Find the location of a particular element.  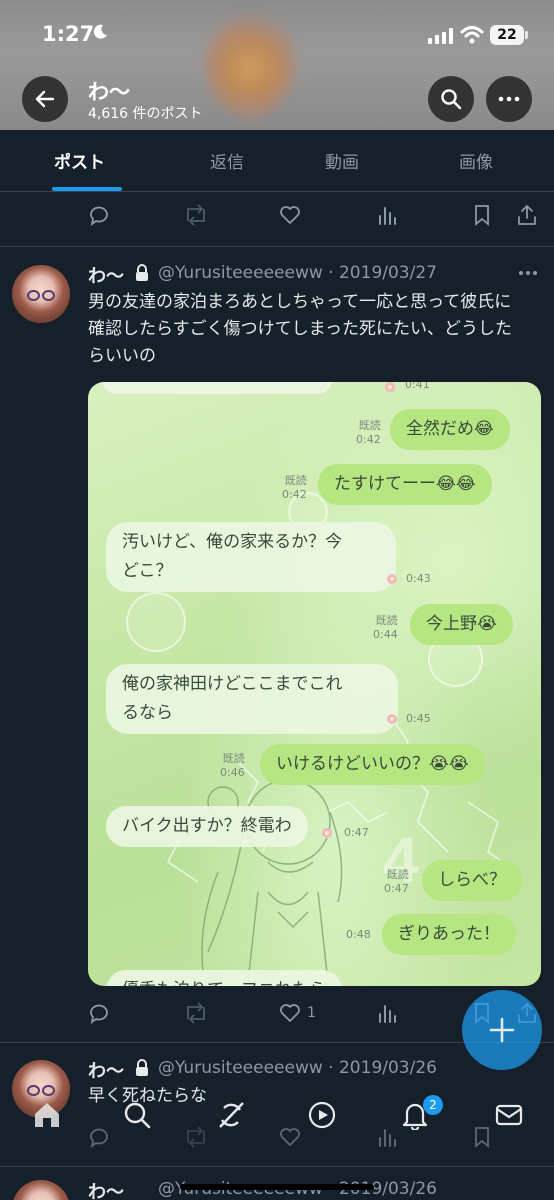

home-icon is located at coordinates (47, 1115).